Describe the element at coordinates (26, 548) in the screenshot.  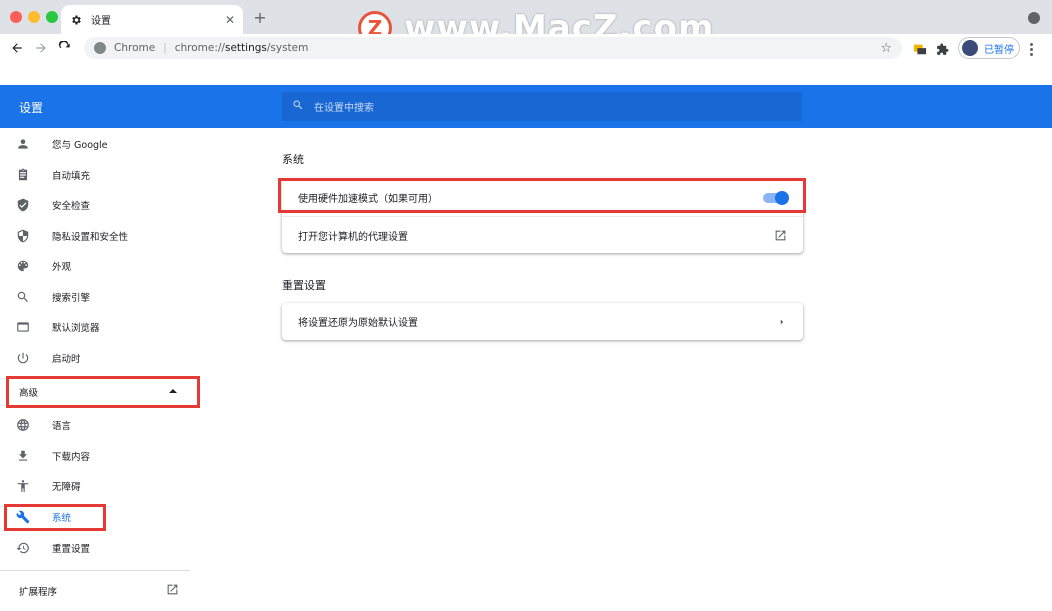
I see `restore-icon` at that location.